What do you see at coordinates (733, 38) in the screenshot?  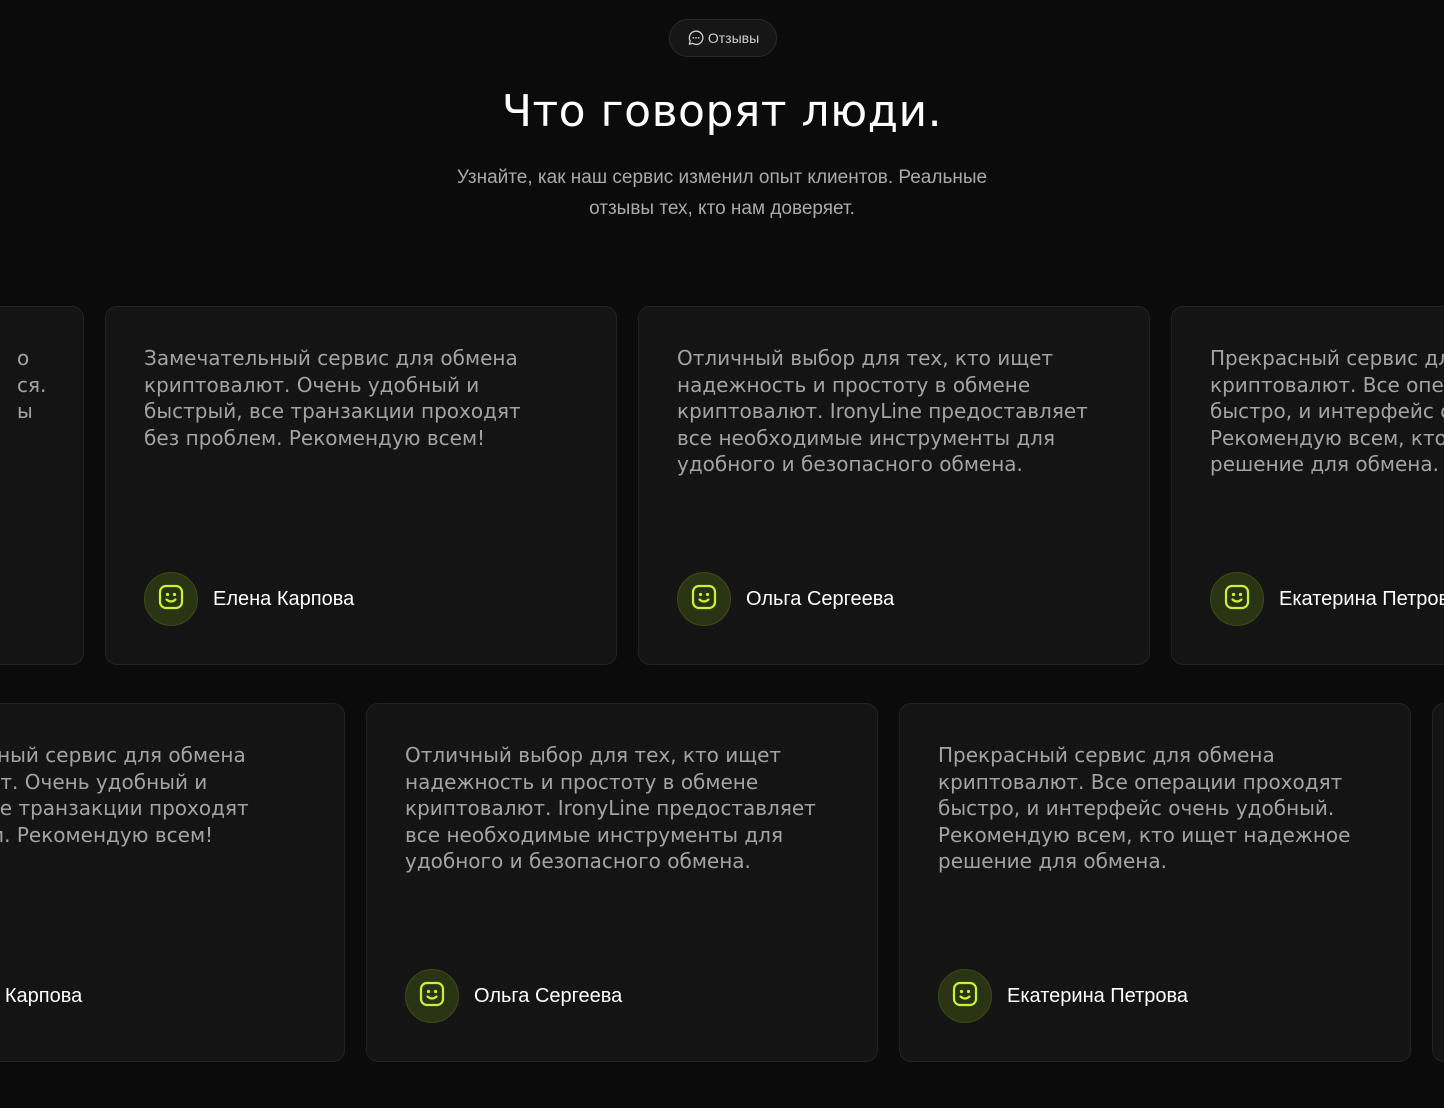 I see `section-badge-label: Отзывы` at bounding box center [733, 38].